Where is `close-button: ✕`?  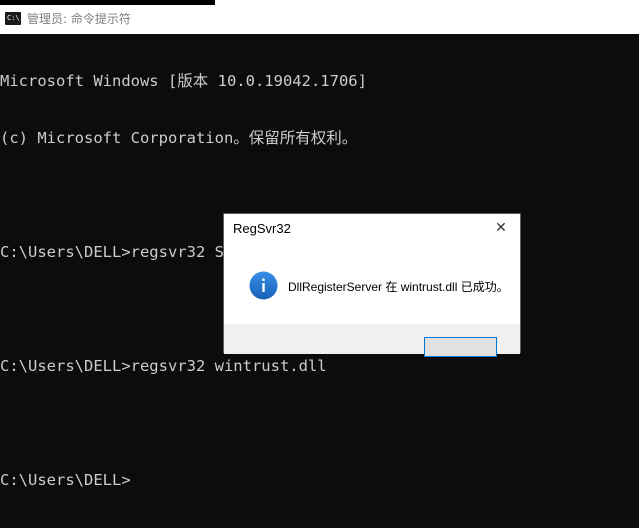 close-button: ✕ is located at coordinates (501, 228).